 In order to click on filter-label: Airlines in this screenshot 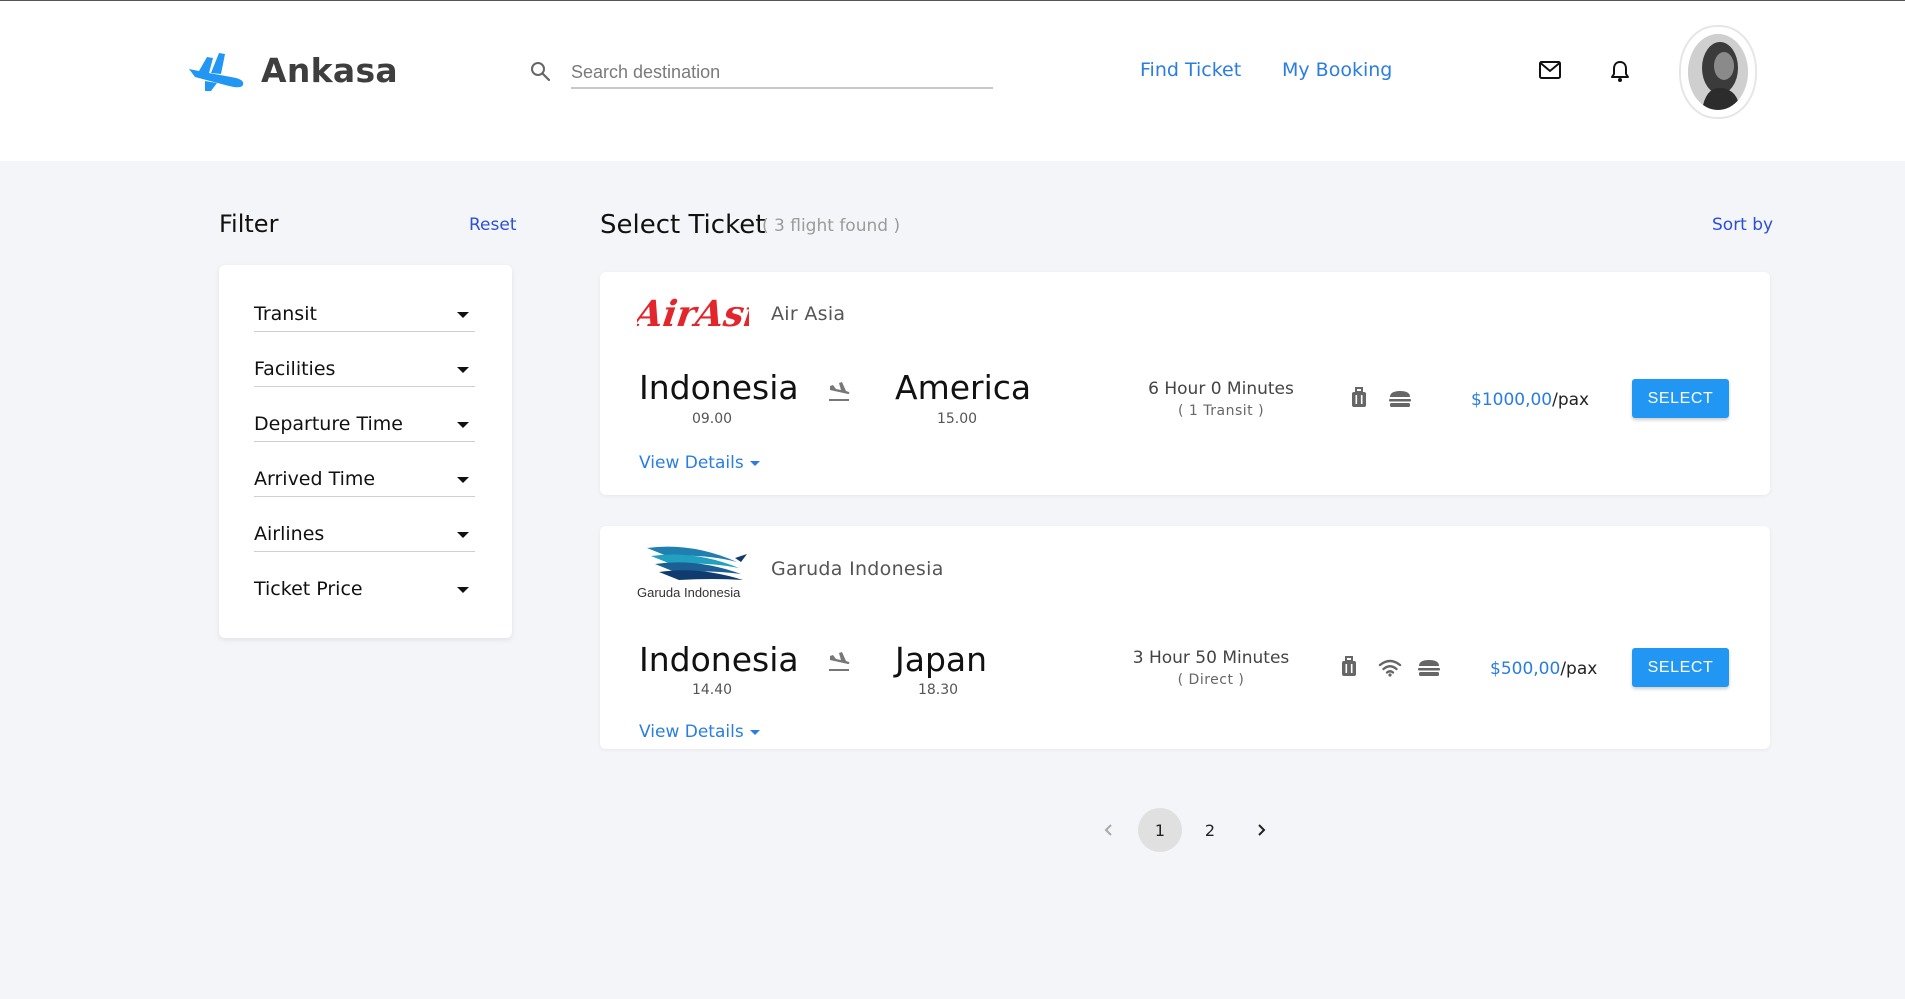, I will do `click(289, 534)`.